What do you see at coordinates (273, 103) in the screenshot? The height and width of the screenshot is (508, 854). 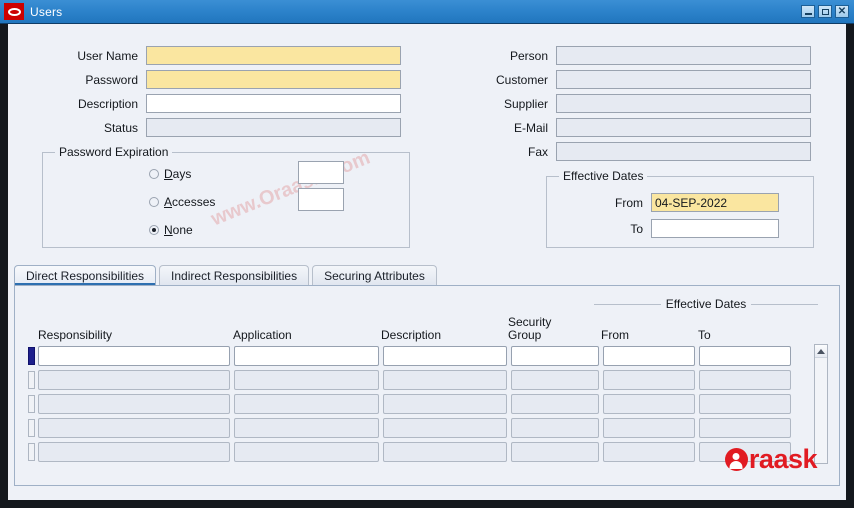 I see `description-input` at bounding box center [273, 103].